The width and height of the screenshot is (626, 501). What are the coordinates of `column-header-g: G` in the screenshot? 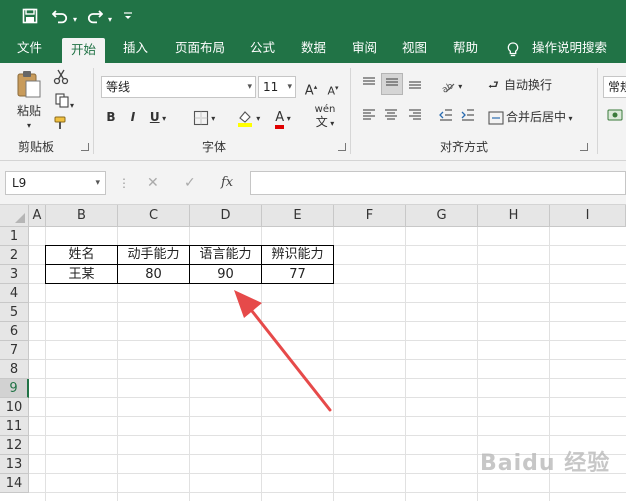 It's located at (442, 216).